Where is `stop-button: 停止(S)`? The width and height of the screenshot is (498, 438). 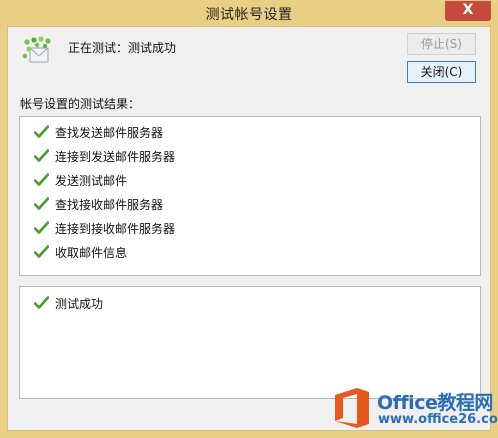 stop-button: 停止(S) is located at coordinates (441, 44).